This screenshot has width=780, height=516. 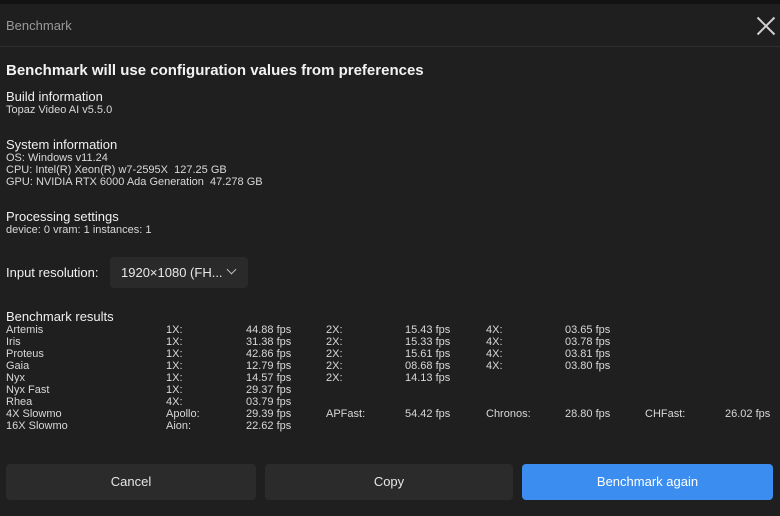 I want to click on result-model-name: Gaia, so click(x=18, y=366).